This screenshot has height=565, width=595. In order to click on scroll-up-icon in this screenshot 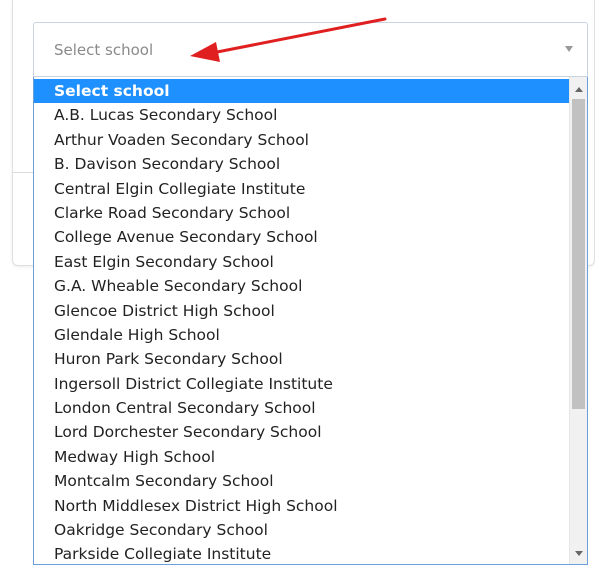, I will do `click(578, 89)`.